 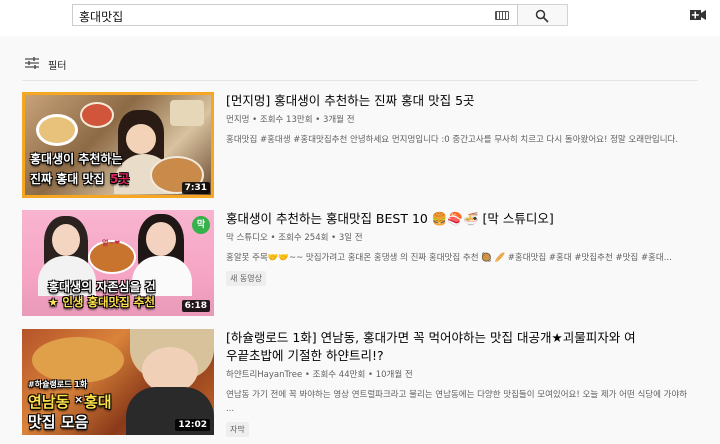 What do you see at coordinates (201, 225) in the screenshot?
I see `channel-logo: 막` at bounding box center [201, 225].